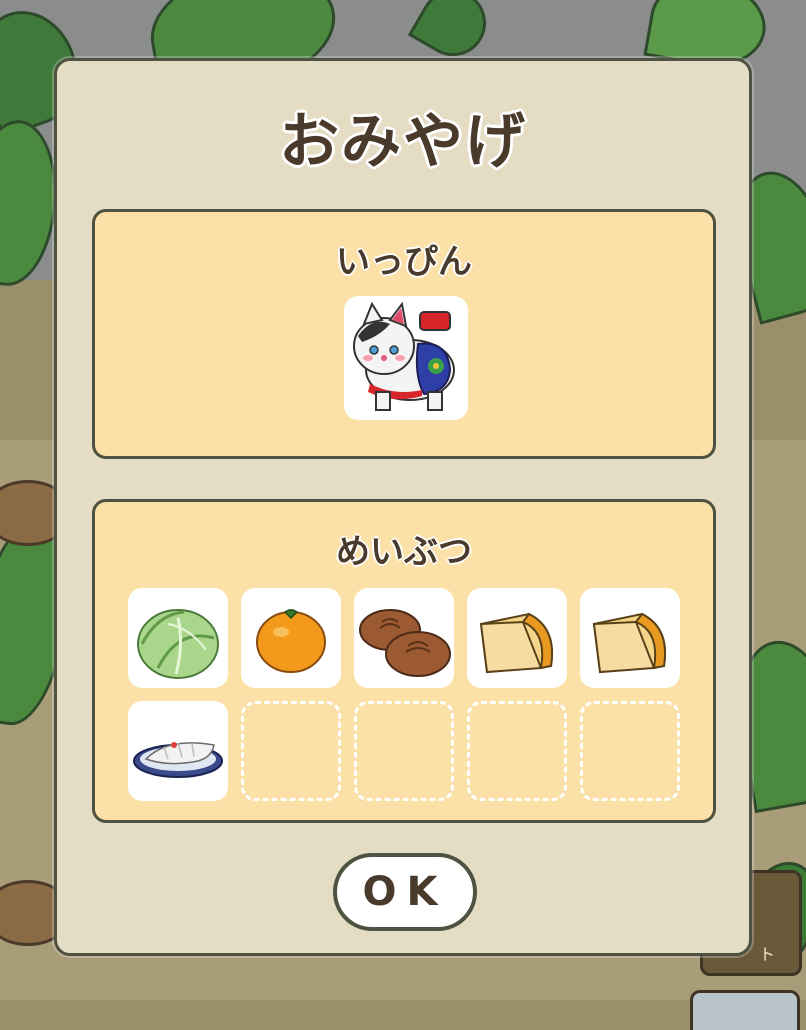 The image size is (806, 1030). I want to click on sashimi-plate-icon, so click(178, 751).